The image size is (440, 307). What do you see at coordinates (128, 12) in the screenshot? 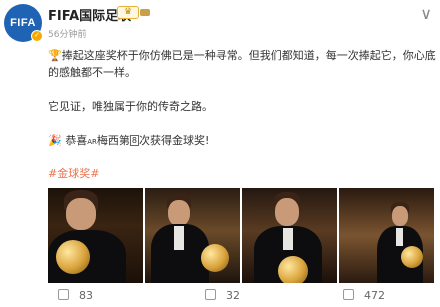
I see `fan-badge: ♛` at bounding box center [128, 12].